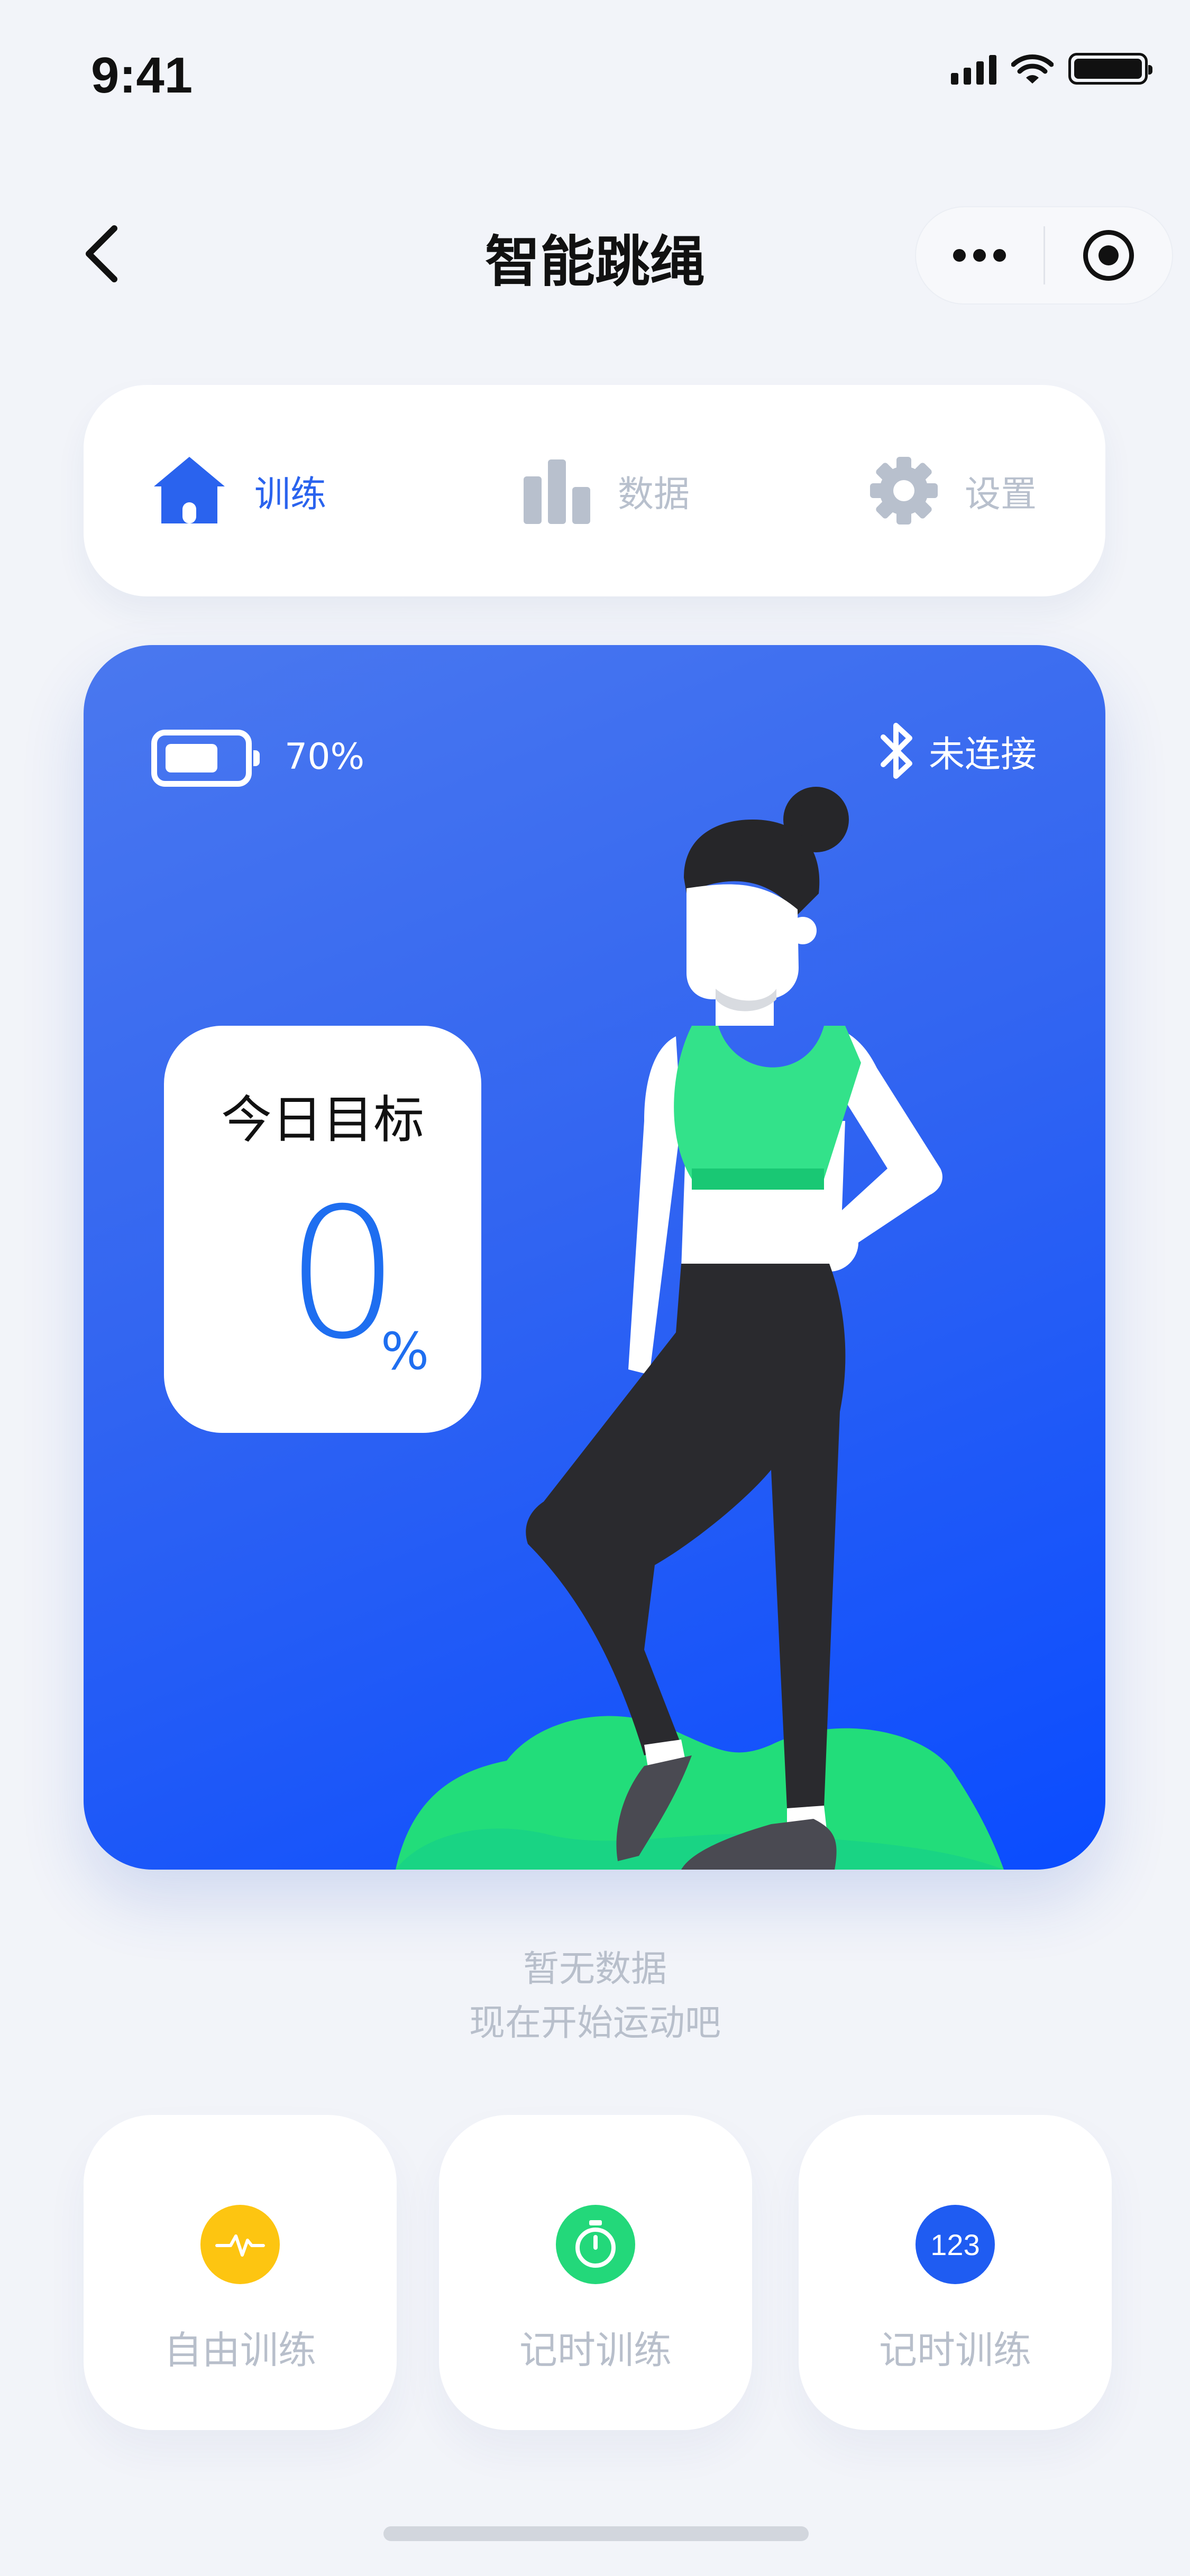 The height and width of the screenshot is (2576, 1190). What do you see at coordinates (322, 1229) in the screenshot?
I see `daily-goal-card: 今日目标 0 %` at bounding box center [322, 1229].